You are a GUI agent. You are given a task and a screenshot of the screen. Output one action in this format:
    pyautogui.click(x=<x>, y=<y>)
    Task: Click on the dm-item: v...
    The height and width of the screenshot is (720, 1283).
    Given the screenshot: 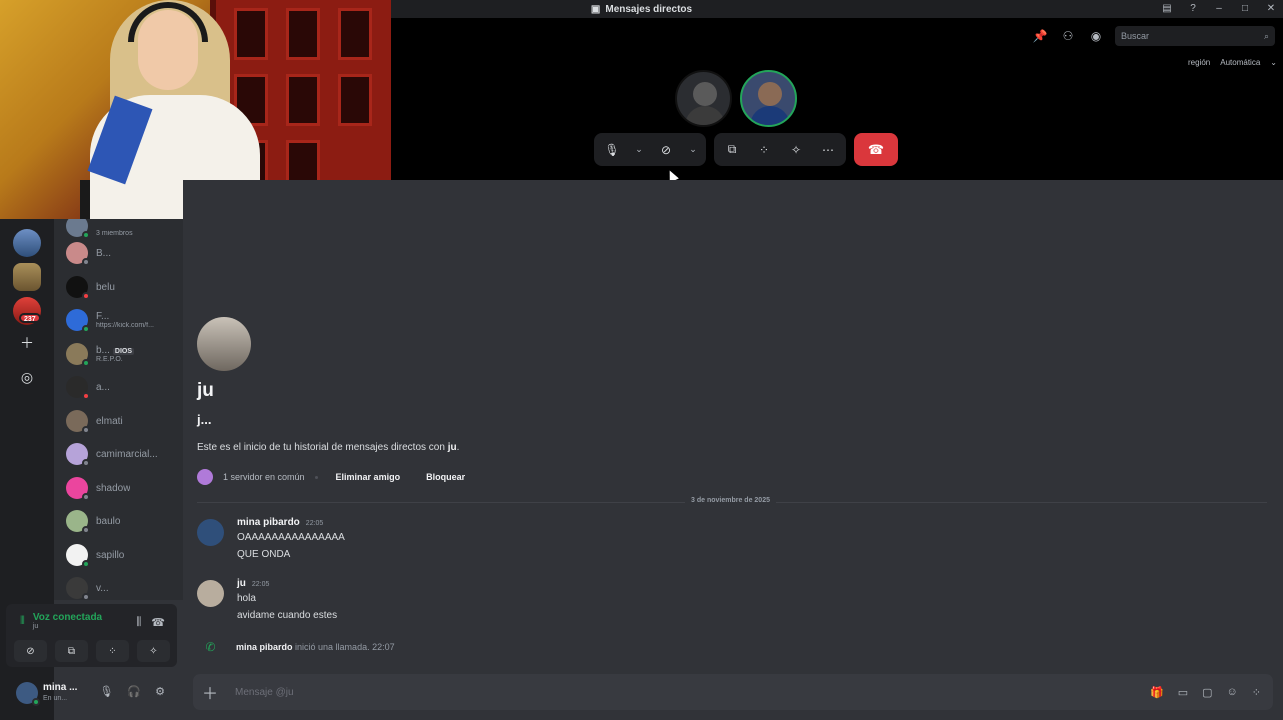 What is the action you would take?
    pyautogui.click(x=124, y=586)
    